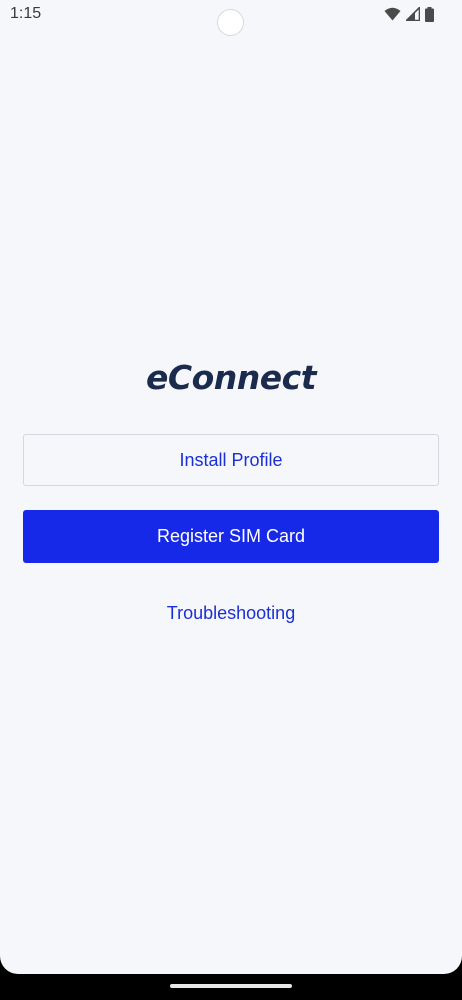 The height and width of the screenshot is (1000, 462). I want to click on troubleshooting-link: Troubleshooting, so click(231, 613).